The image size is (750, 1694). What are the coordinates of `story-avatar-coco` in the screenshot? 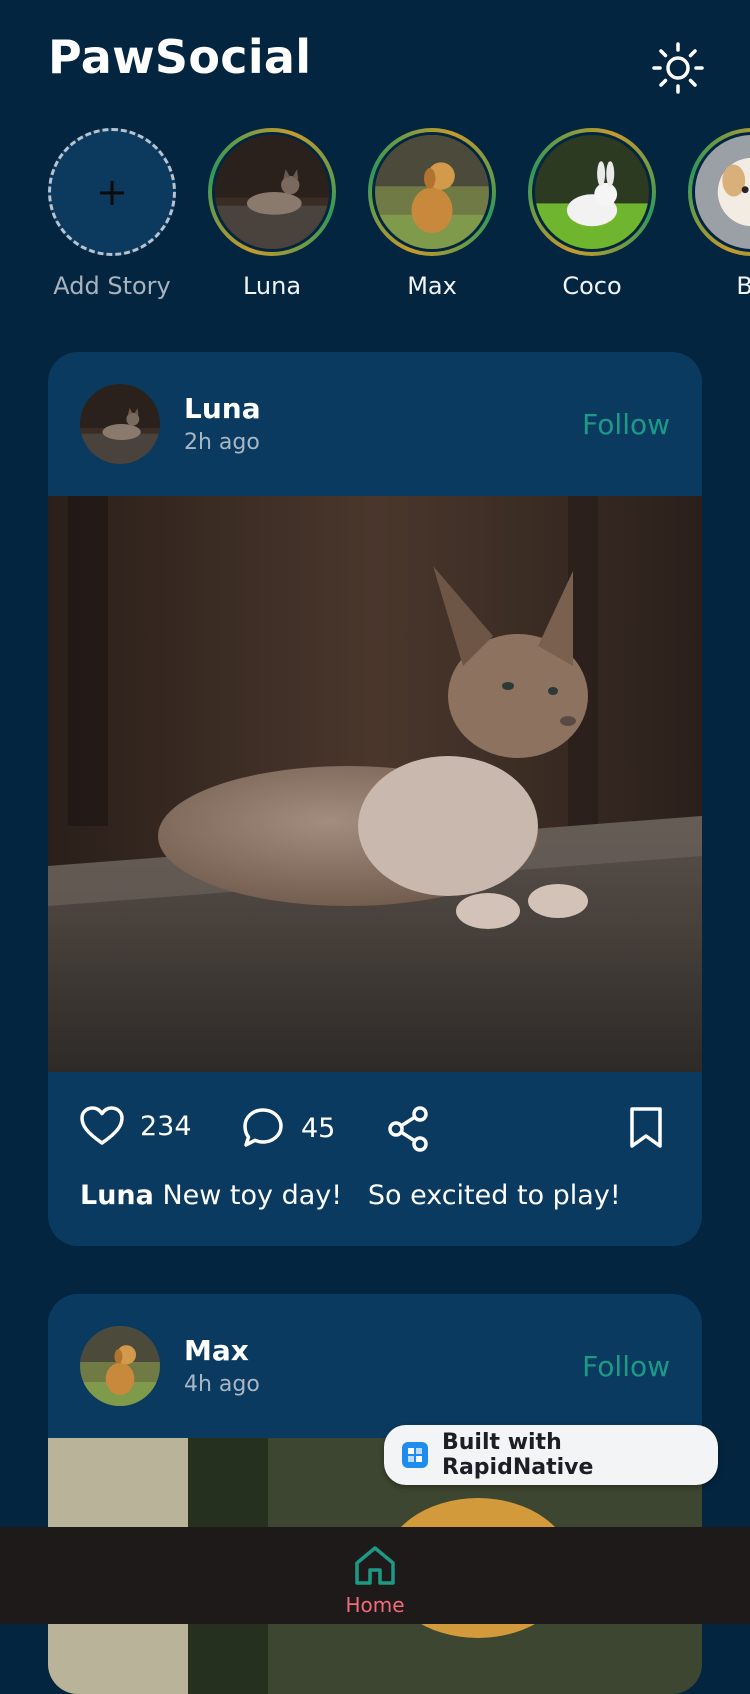 It's located at (592, 192).